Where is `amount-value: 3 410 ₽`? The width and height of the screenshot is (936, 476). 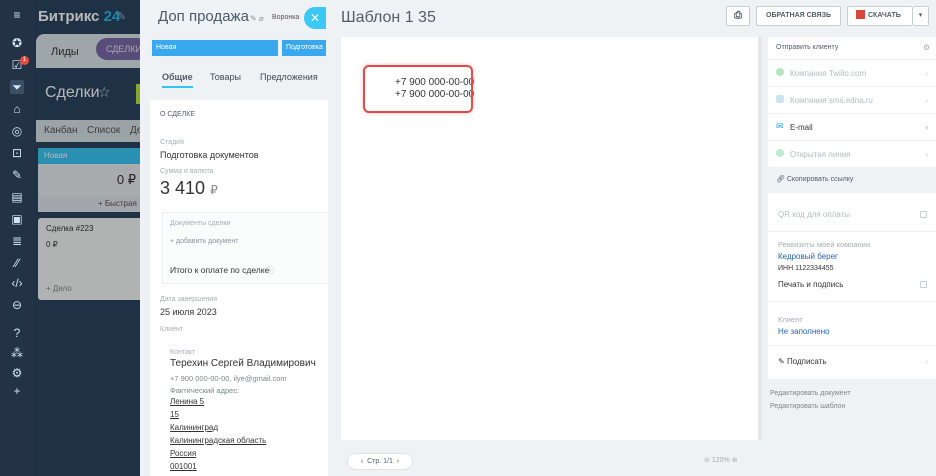
amount-value: 3 410 ₽ is located at coordinates (189, 188).